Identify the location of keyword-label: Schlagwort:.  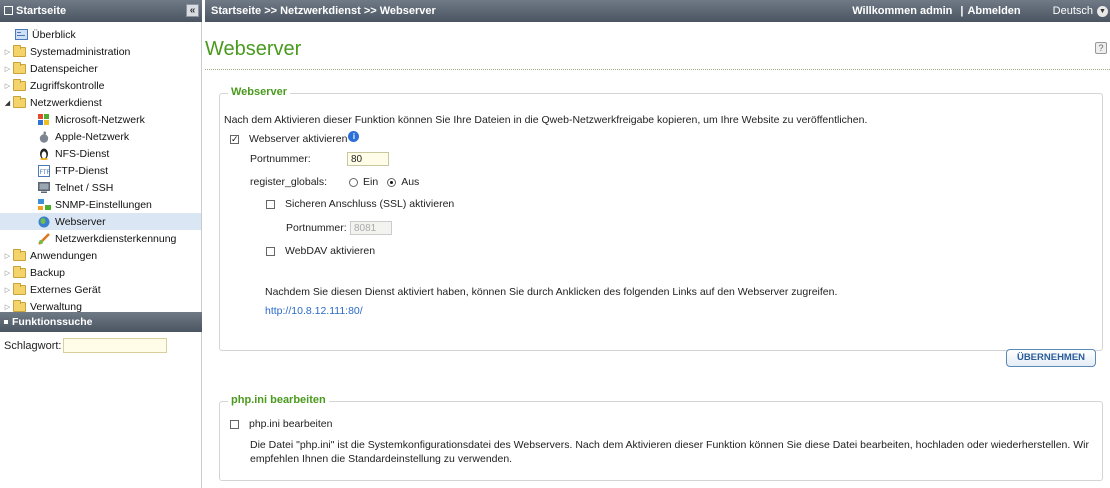
(33, 345).